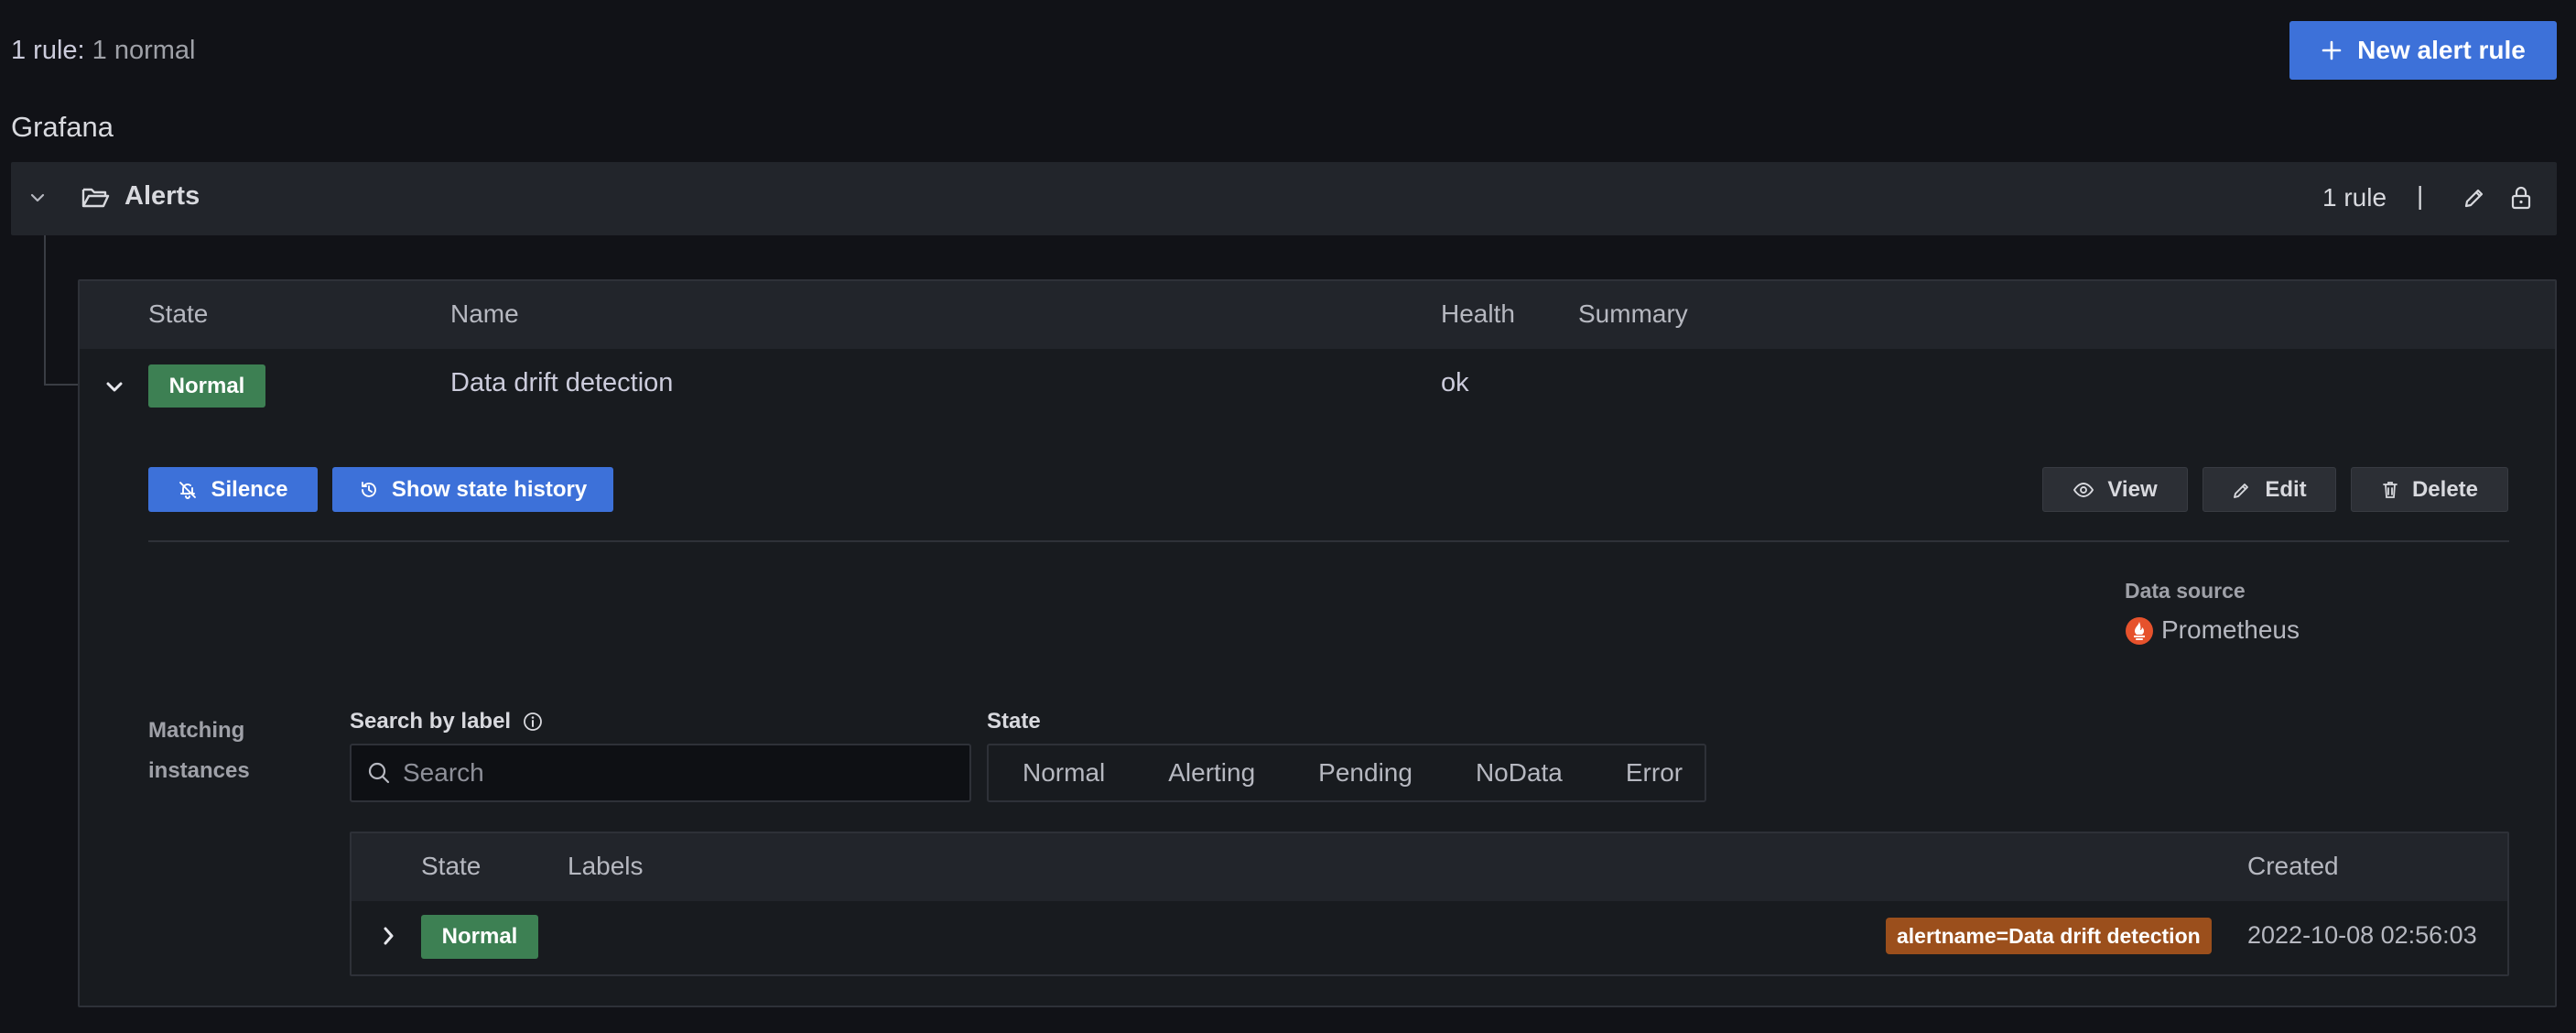  What do you see at coordinates (2390, 490) in the screenshot?
I see `trash-icon` at bounding box center [2390, 490].